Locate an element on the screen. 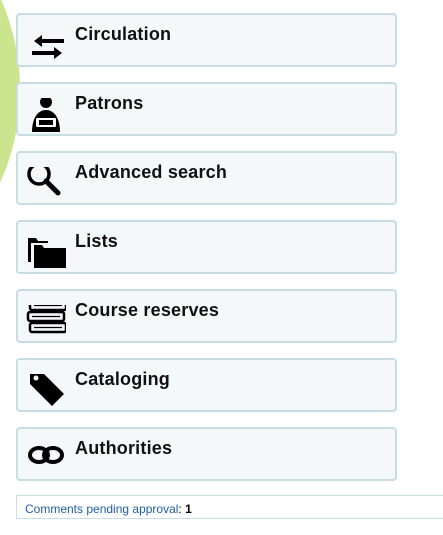 This screenshot has height=535, width=443. menu-item-authorities: Authorities is located at coordinates (206, 454).